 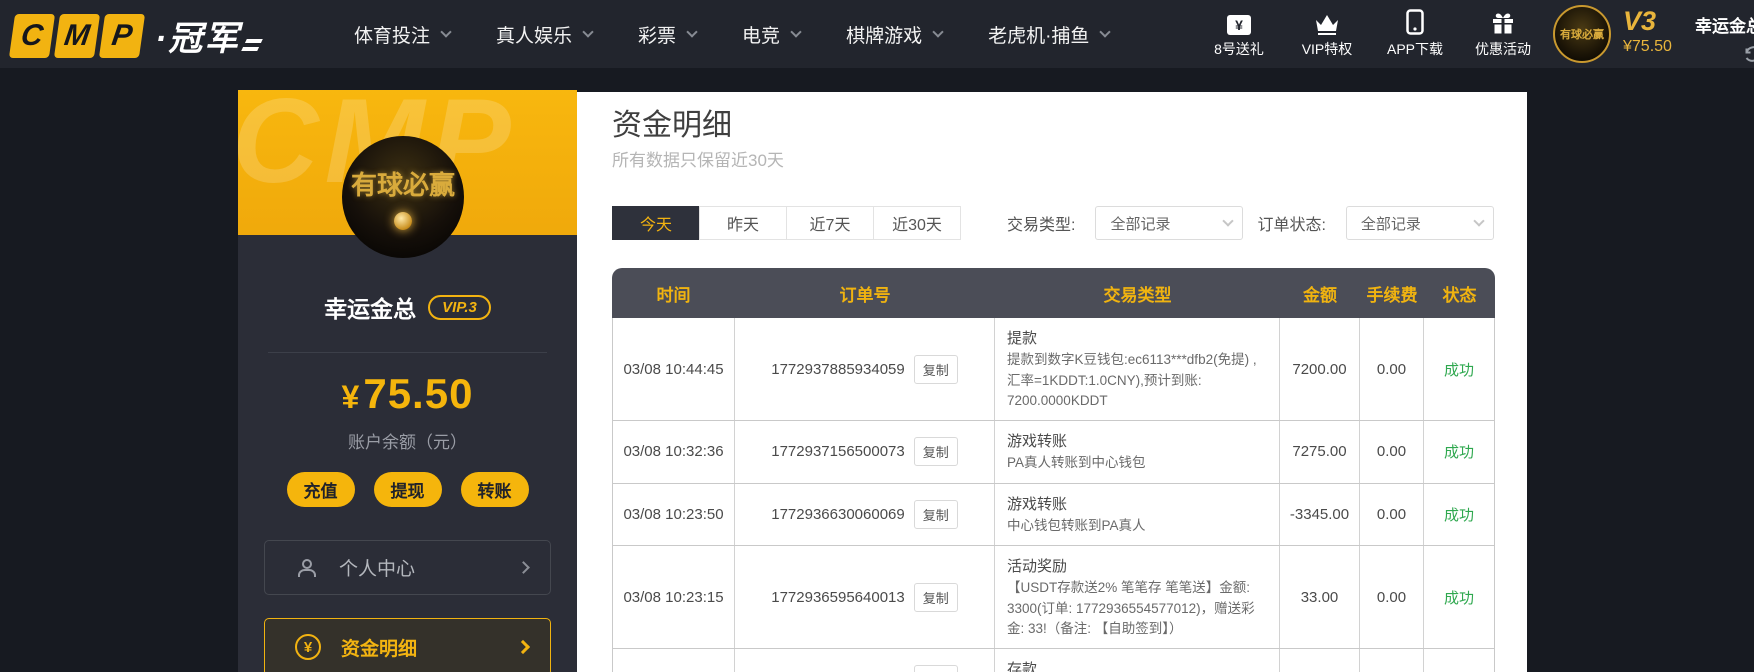 I want to click on header-time: 时间, so click(x=673, y=295).